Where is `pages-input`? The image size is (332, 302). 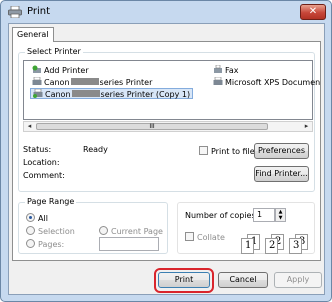
pages-input is located at coordinates (129, 244).